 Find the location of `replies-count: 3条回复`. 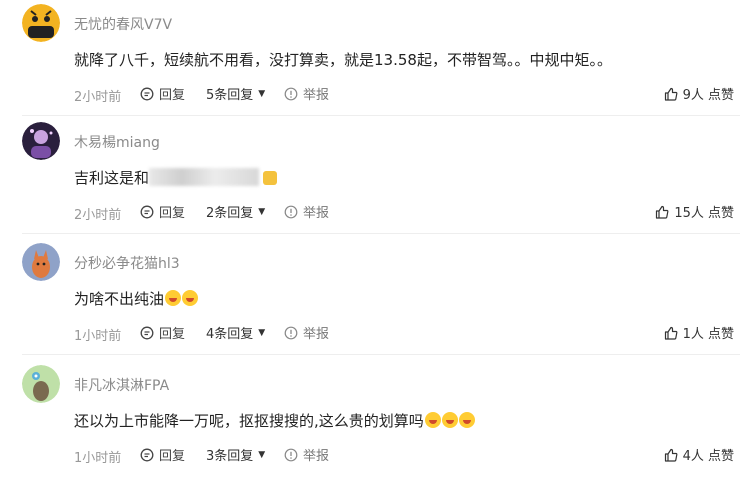

replies-count: 3条回复 is located at coordinates (230, 456).